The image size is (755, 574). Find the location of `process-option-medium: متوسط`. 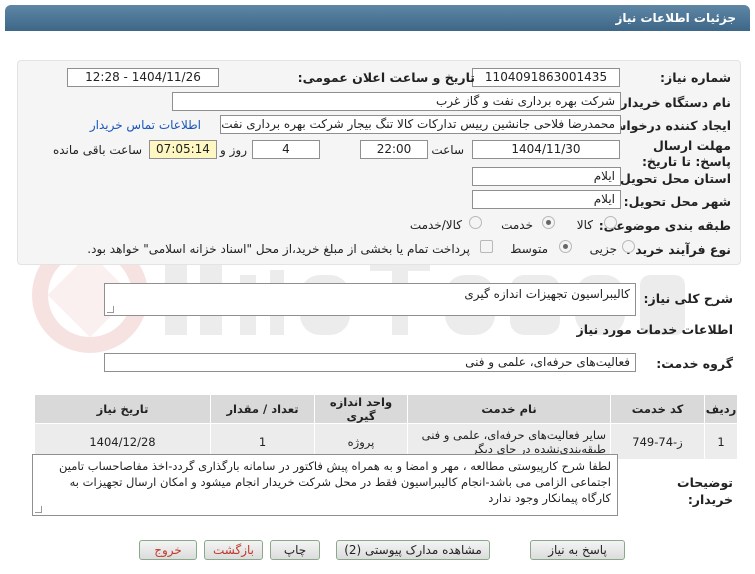

process-option-medium: متوسط is located at coordinates (529, 249).